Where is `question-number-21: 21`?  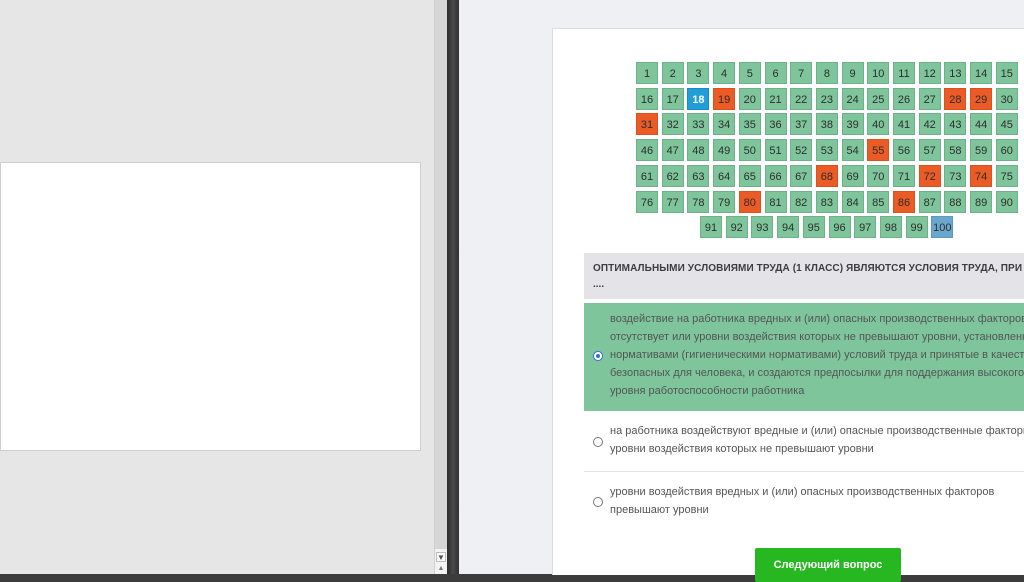 question-number-21: 21 is located at coordinates (775, 98).